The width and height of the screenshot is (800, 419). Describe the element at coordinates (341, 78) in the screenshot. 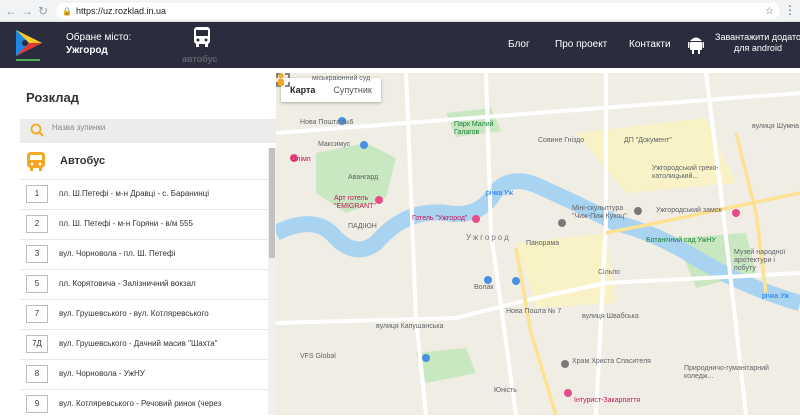

I see `map-label: міськраіонний суд` at that location.